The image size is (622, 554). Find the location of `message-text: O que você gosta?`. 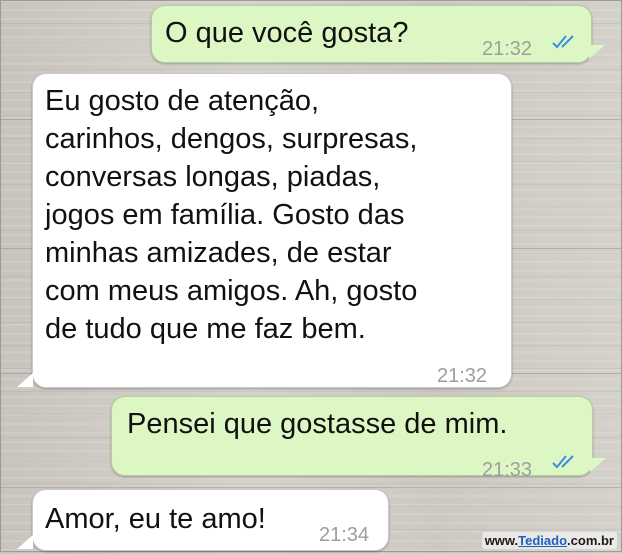

message-text: O que você gosta? is located at coordinates (287, 33).